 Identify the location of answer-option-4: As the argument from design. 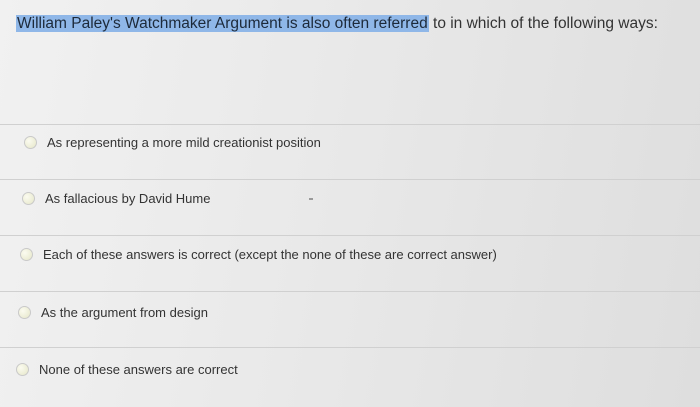
(113, 312).